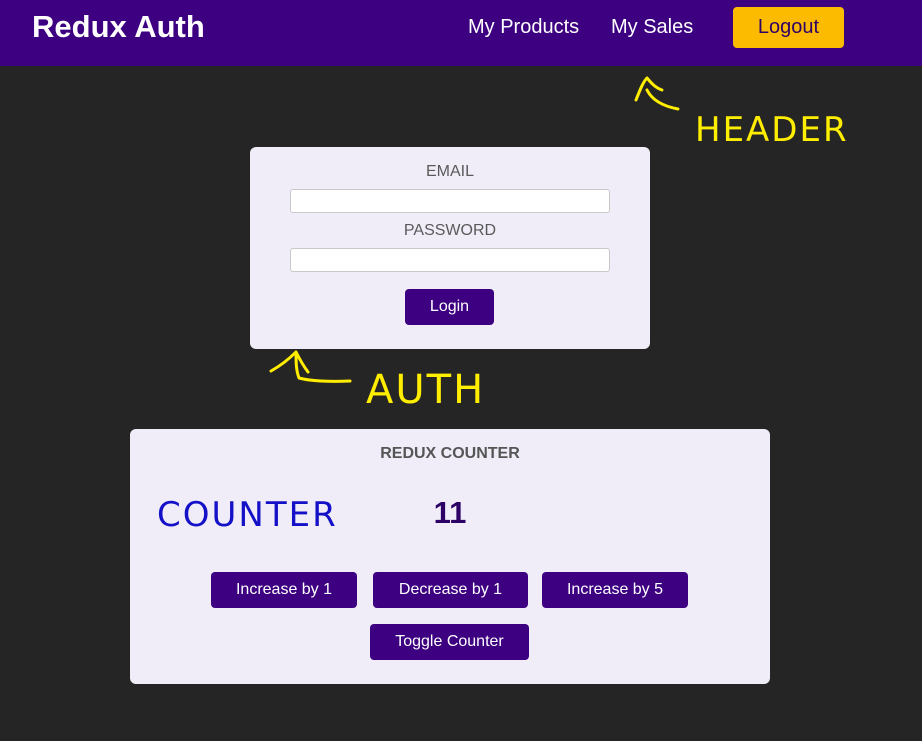 The width and height of the screenshot is (922, 741). What do you see at coordinates (615, 590) in the screenshot?
I see `increase-by-5-button: Increase by 5` at bounding box center [615, 590].